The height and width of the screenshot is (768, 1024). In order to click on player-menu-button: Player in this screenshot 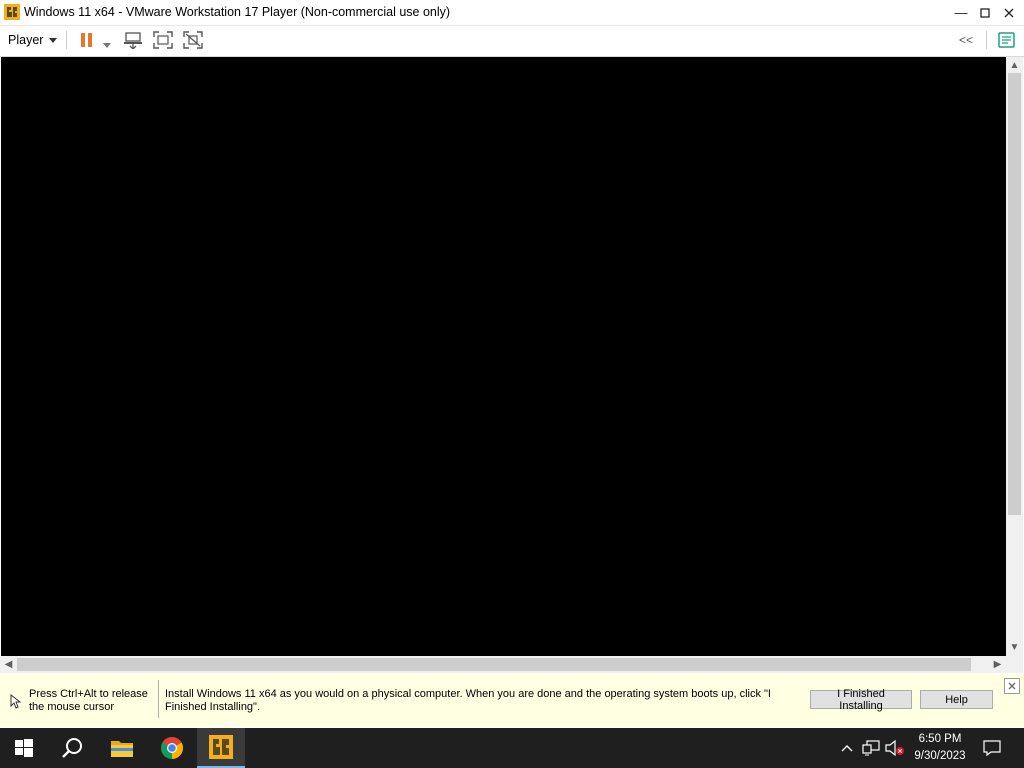, I will do `click(33, 40)`.